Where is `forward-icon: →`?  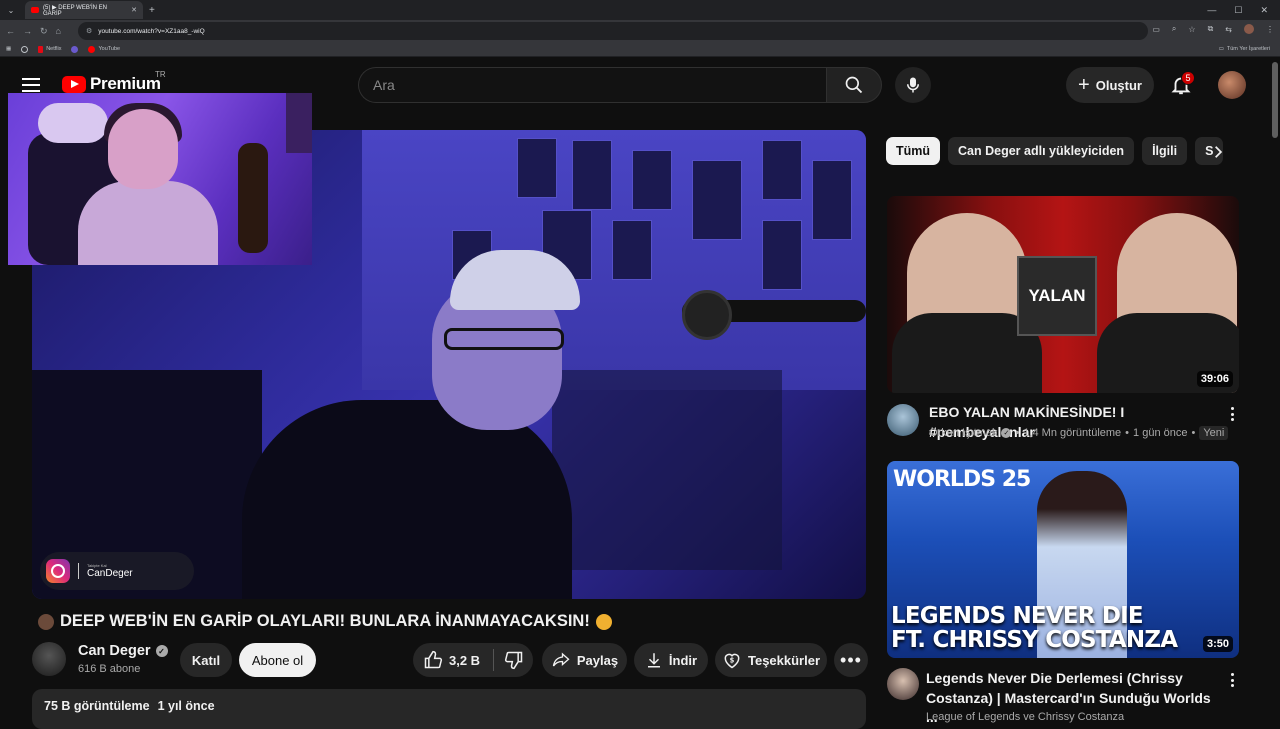
forward-icon: → is located at coordinates (27, 31).